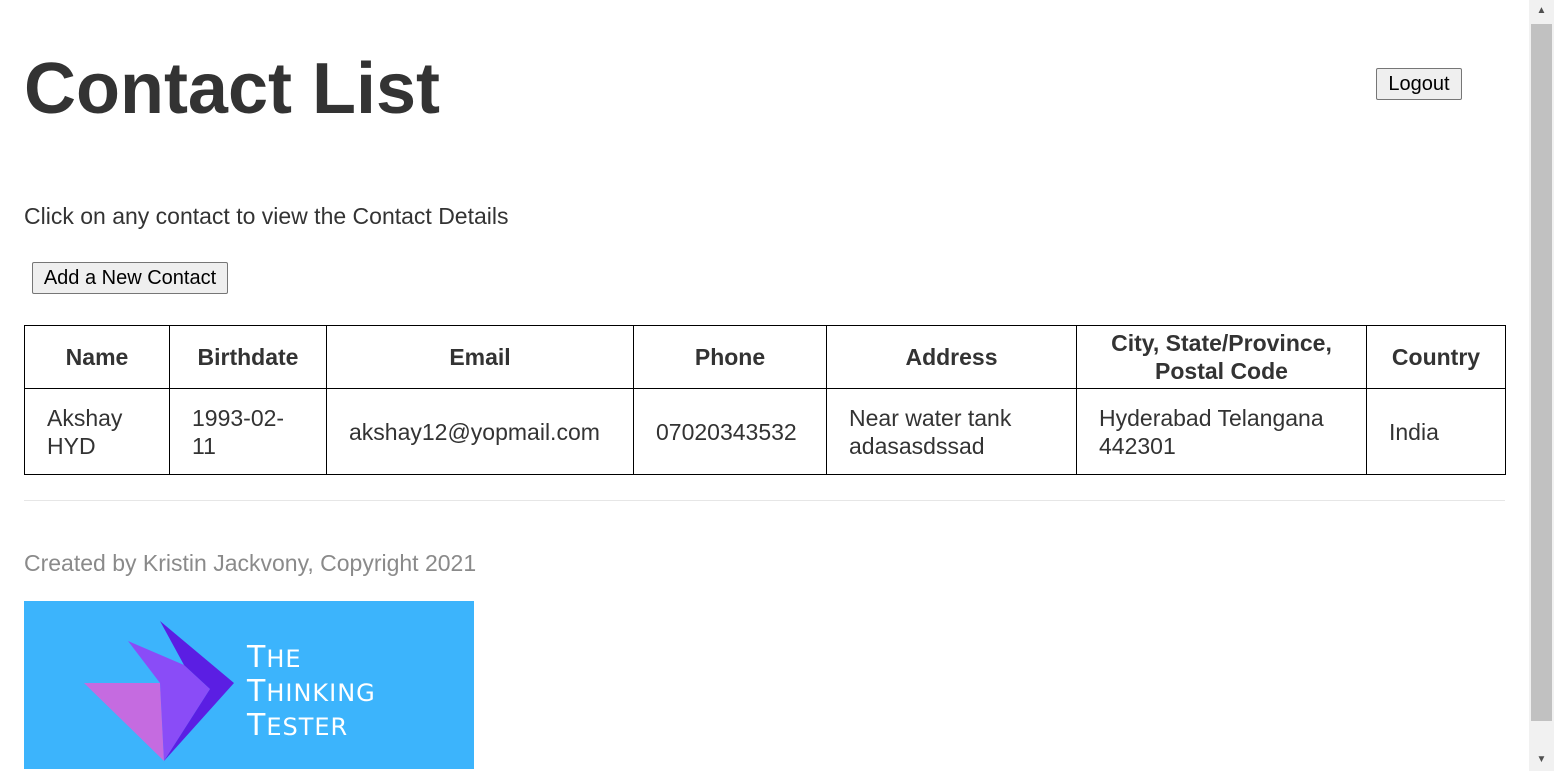  I want to click on logo-text-line-1: THE, so click(274, 657).